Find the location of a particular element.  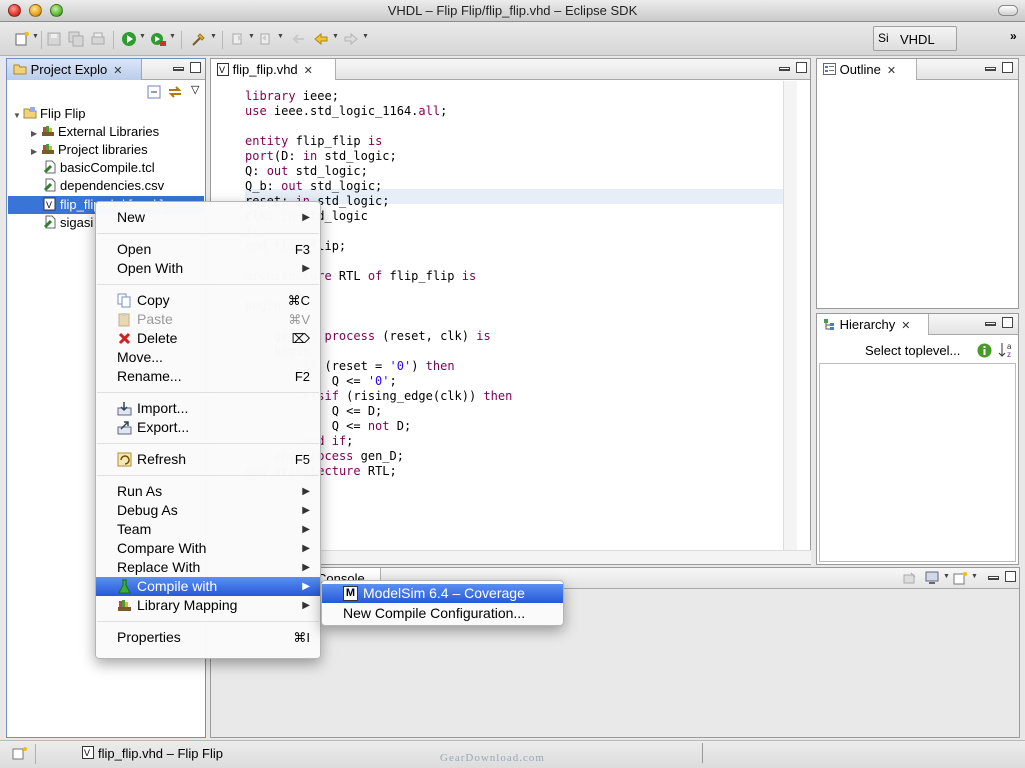

menu-item-properties: Properties ⌘I is located at coordinates (208, 637).